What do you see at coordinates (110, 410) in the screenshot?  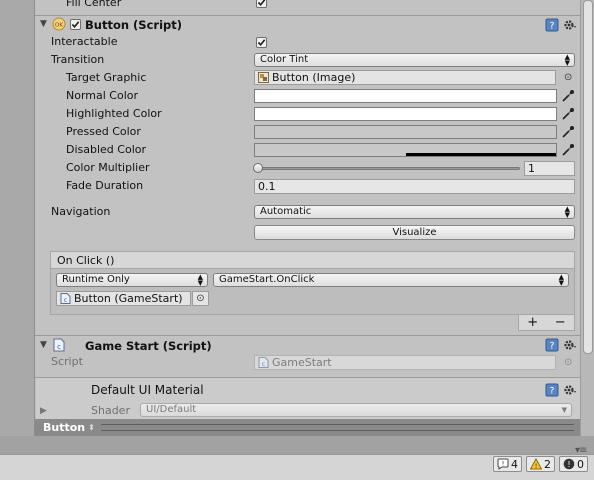 I see `shader-label: Shader` at bounding box center [110, 410].